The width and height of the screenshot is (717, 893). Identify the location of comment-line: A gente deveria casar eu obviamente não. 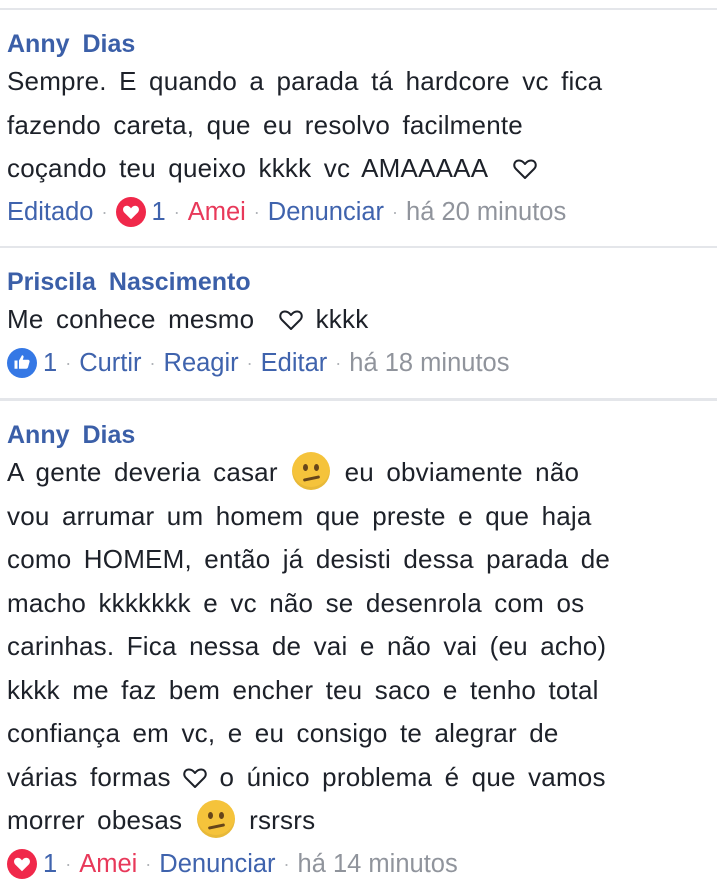
(362, 473).